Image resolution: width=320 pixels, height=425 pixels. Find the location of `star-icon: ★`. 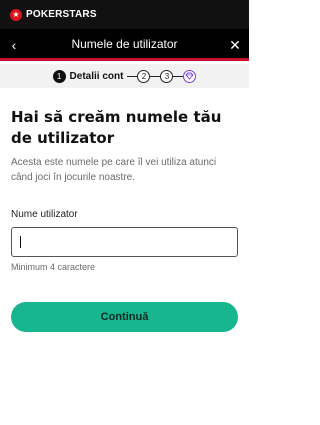

star-icon: ★ is located at coordinates (16, 14).